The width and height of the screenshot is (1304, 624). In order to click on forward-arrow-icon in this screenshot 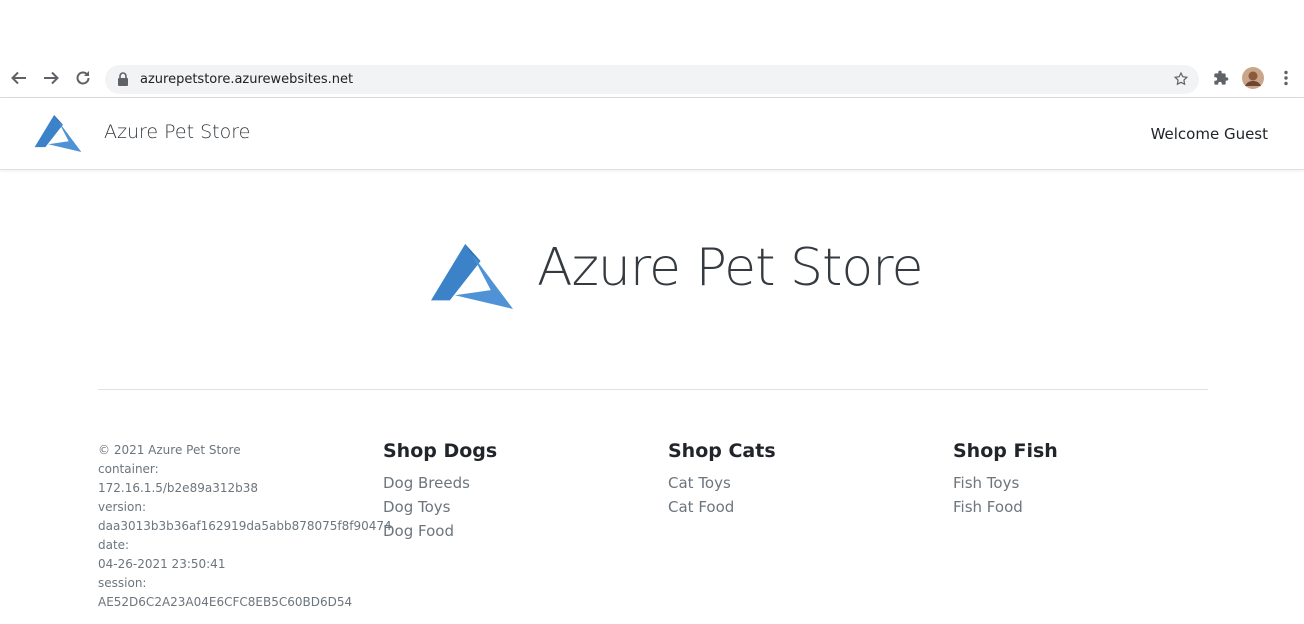, I will do `click(51, 78)`.